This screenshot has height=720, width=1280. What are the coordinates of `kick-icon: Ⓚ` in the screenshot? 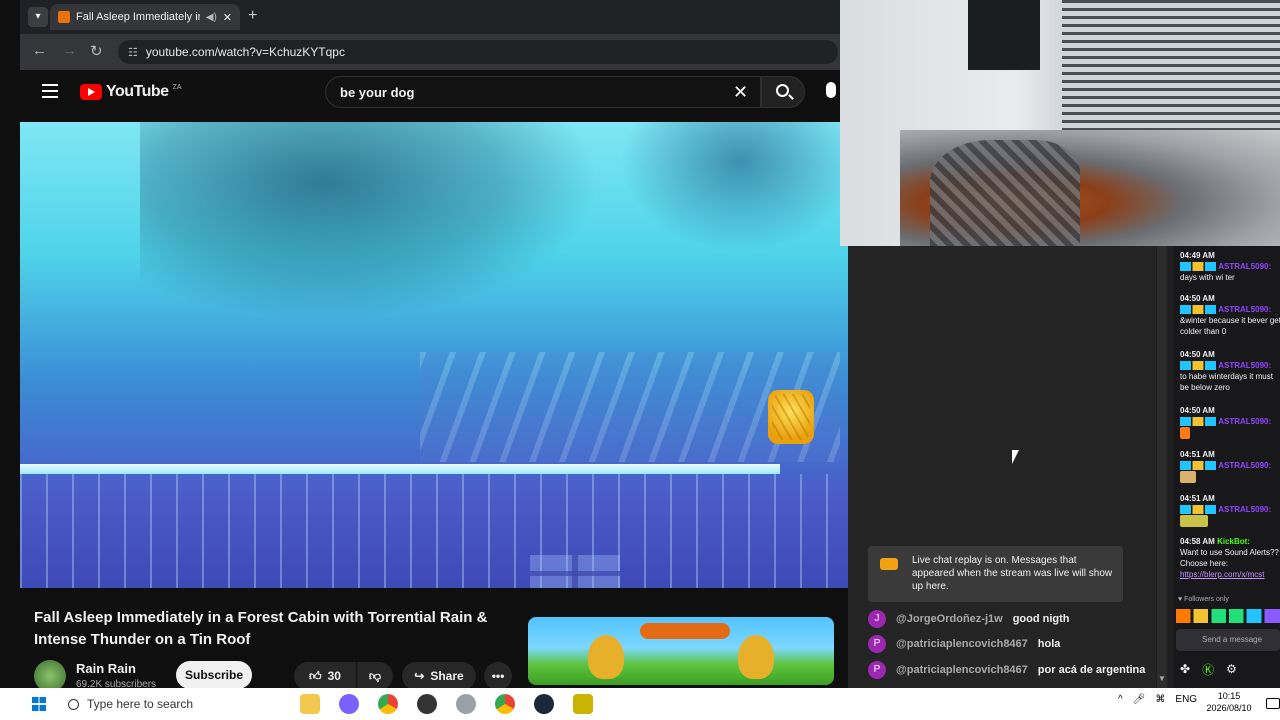 It's located at (1208, 669).